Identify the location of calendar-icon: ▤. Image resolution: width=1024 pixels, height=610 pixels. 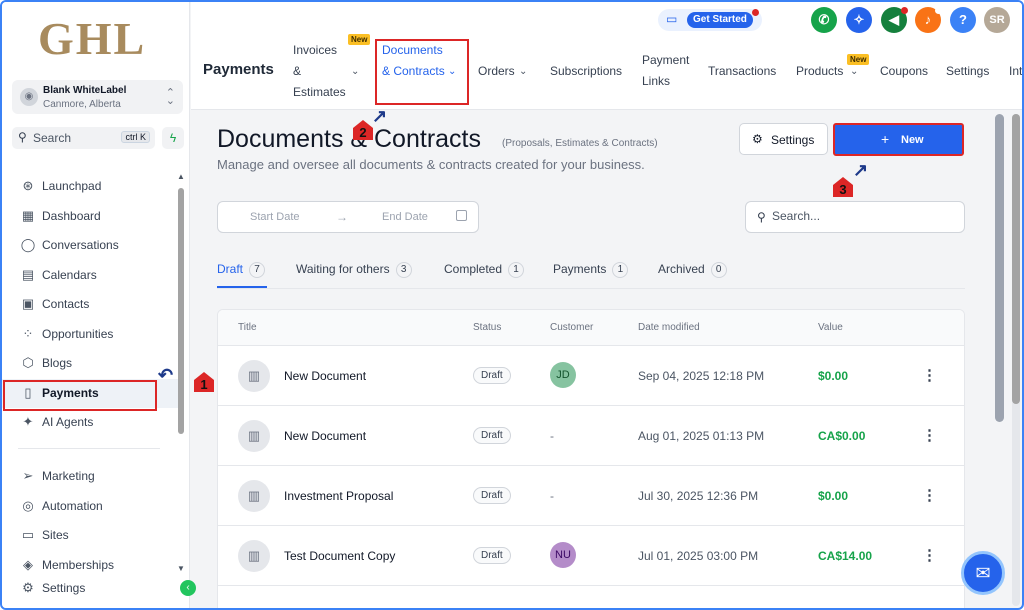
(28, 274).